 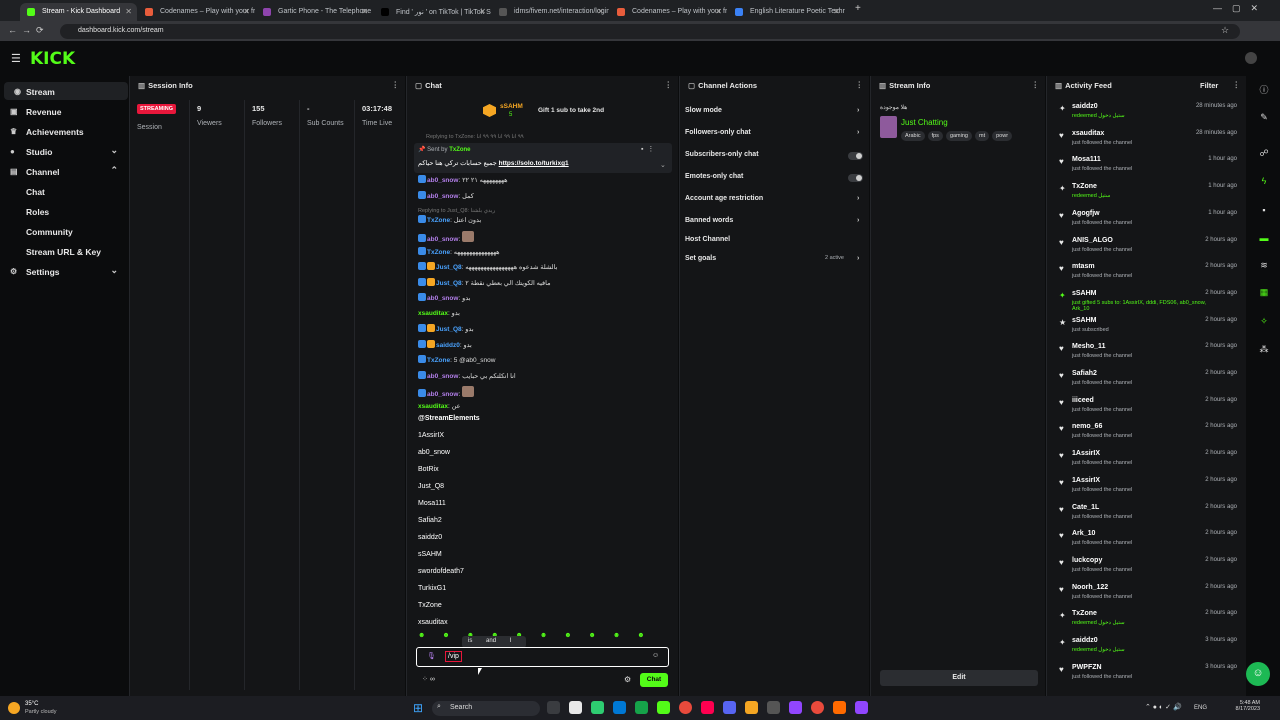 What do you see at coordinates (1086, 453) in the screenshot?
I see `activity-user: 1AssirIX` at bounding box center [1086, 453].